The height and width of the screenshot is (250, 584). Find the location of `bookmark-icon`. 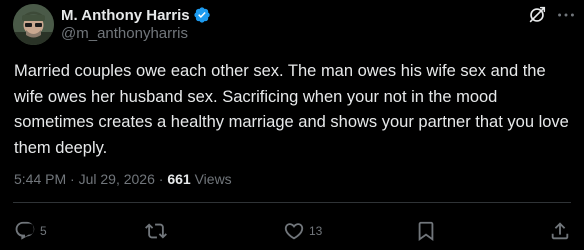

bookmark-icon is located at coordinates (426, 231).